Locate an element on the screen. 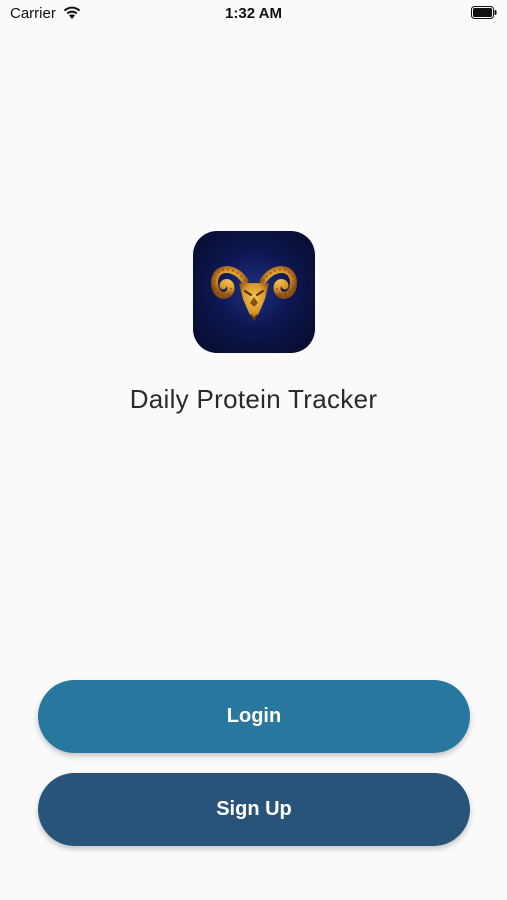 The image size is (507, 900). ram-head-logo-icon is located at coordinates (254, 292).